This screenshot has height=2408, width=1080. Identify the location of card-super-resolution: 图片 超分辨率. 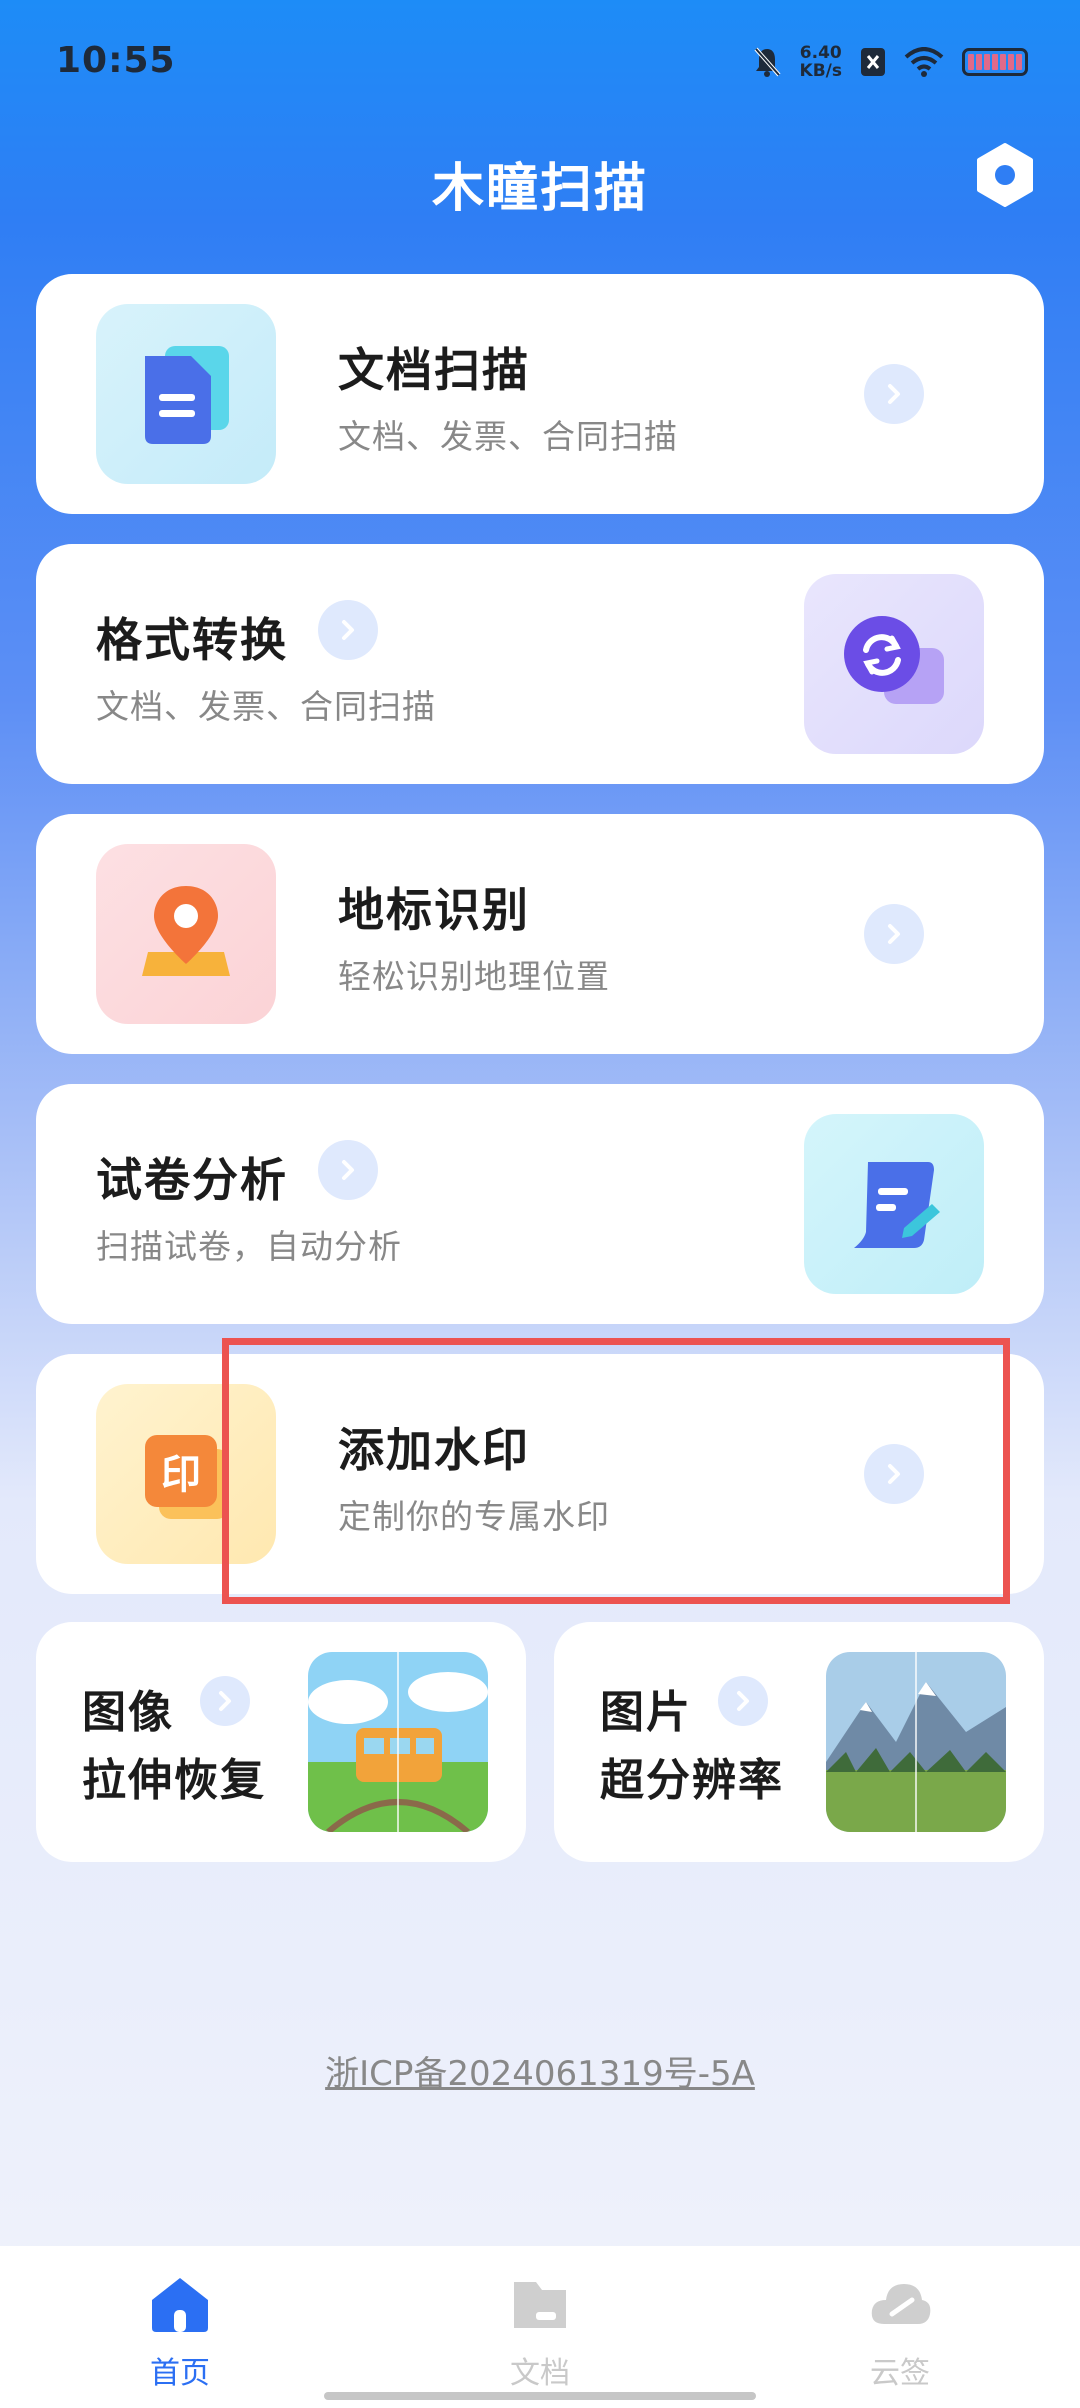
(799, 1742).